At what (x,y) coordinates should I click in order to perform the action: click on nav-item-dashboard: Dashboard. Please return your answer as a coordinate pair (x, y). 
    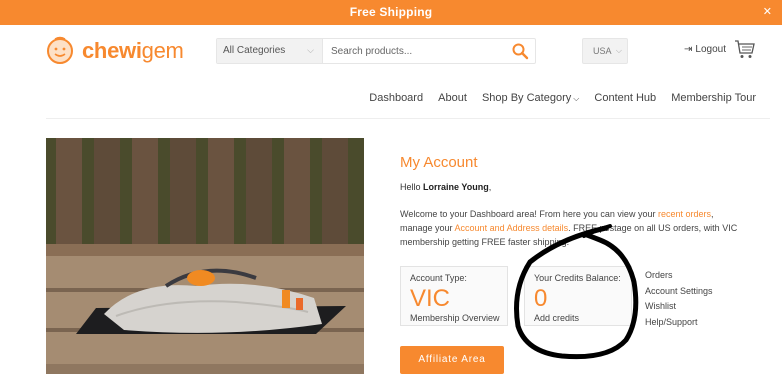
    Looking at the image, I should click on (396, 98).